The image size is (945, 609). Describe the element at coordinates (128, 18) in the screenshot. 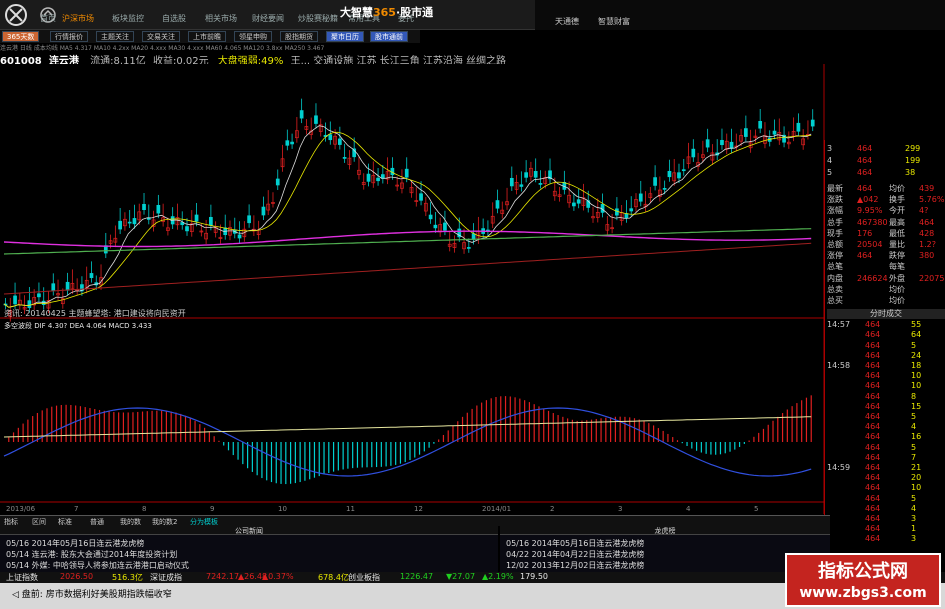

I see `nav-item-sector: 板块监控` at that location.